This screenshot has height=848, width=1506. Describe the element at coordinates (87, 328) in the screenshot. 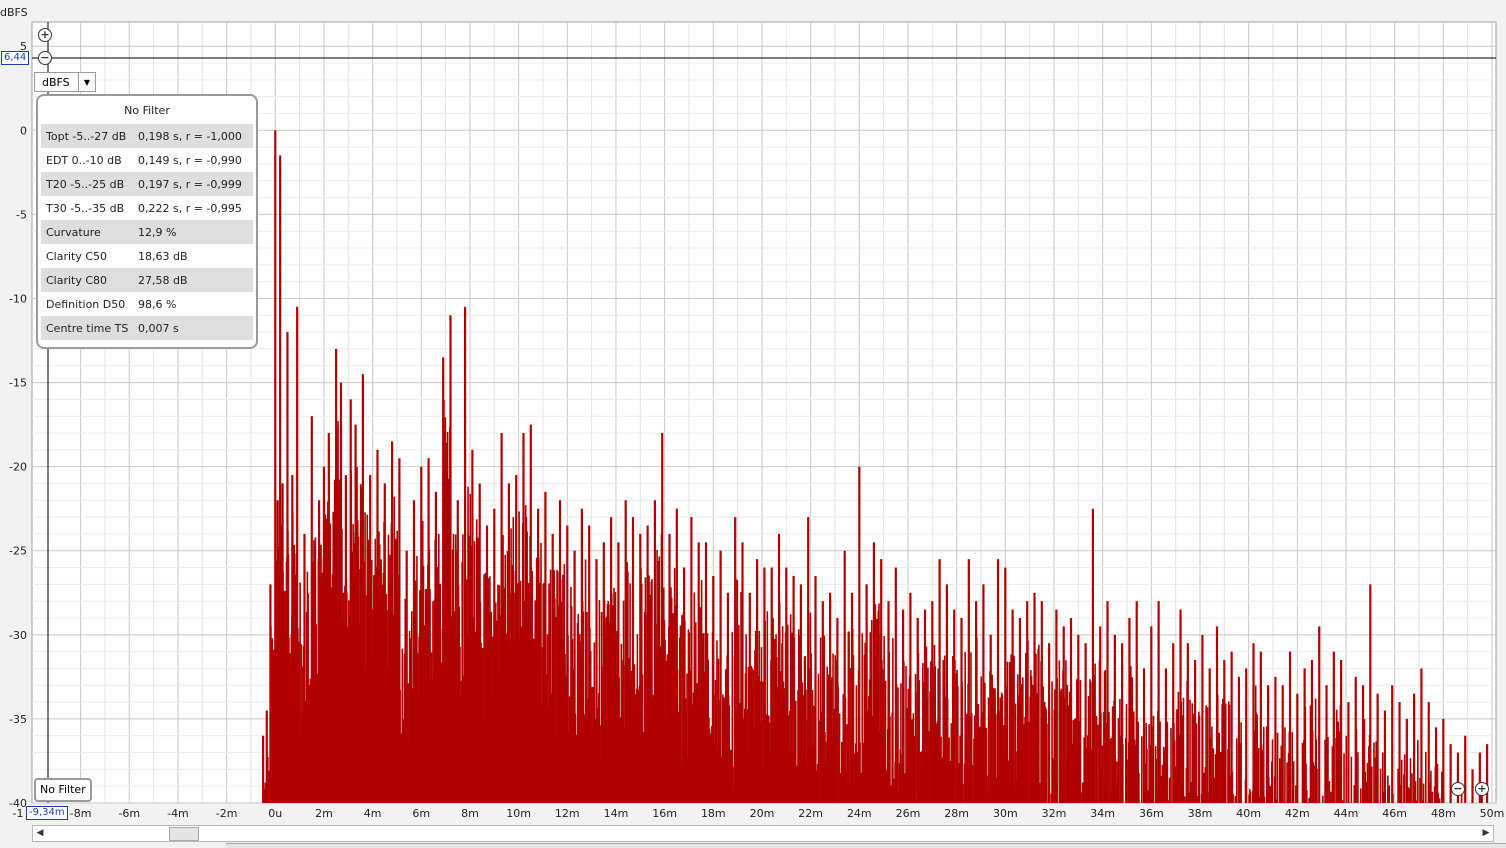

I see `stats-row-label: Centre time TS` at that location.